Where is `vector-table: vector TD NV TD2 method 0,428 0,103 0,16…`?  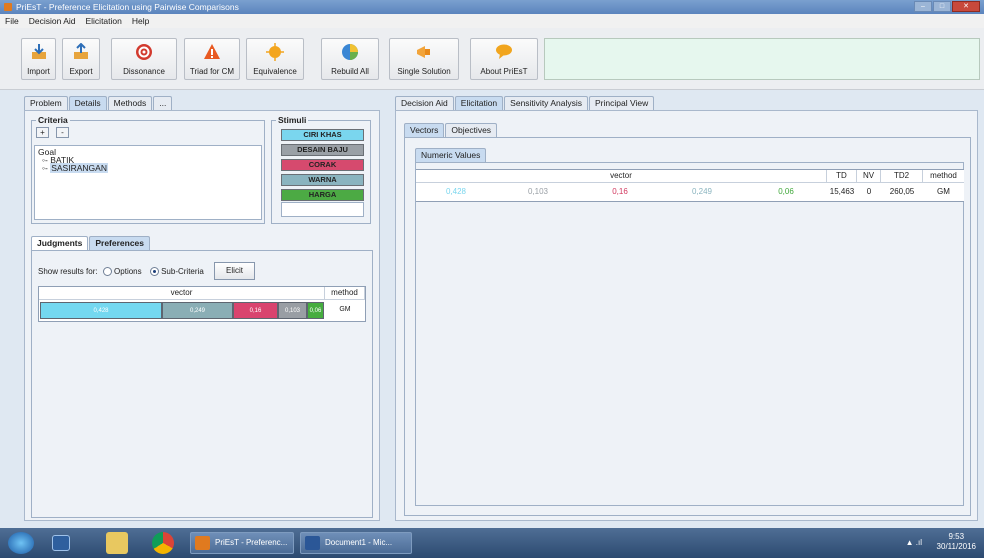 vector-table: vector TD NV TD2 method 0,428 0,103 0,16… is located at coordinates (690, 185).